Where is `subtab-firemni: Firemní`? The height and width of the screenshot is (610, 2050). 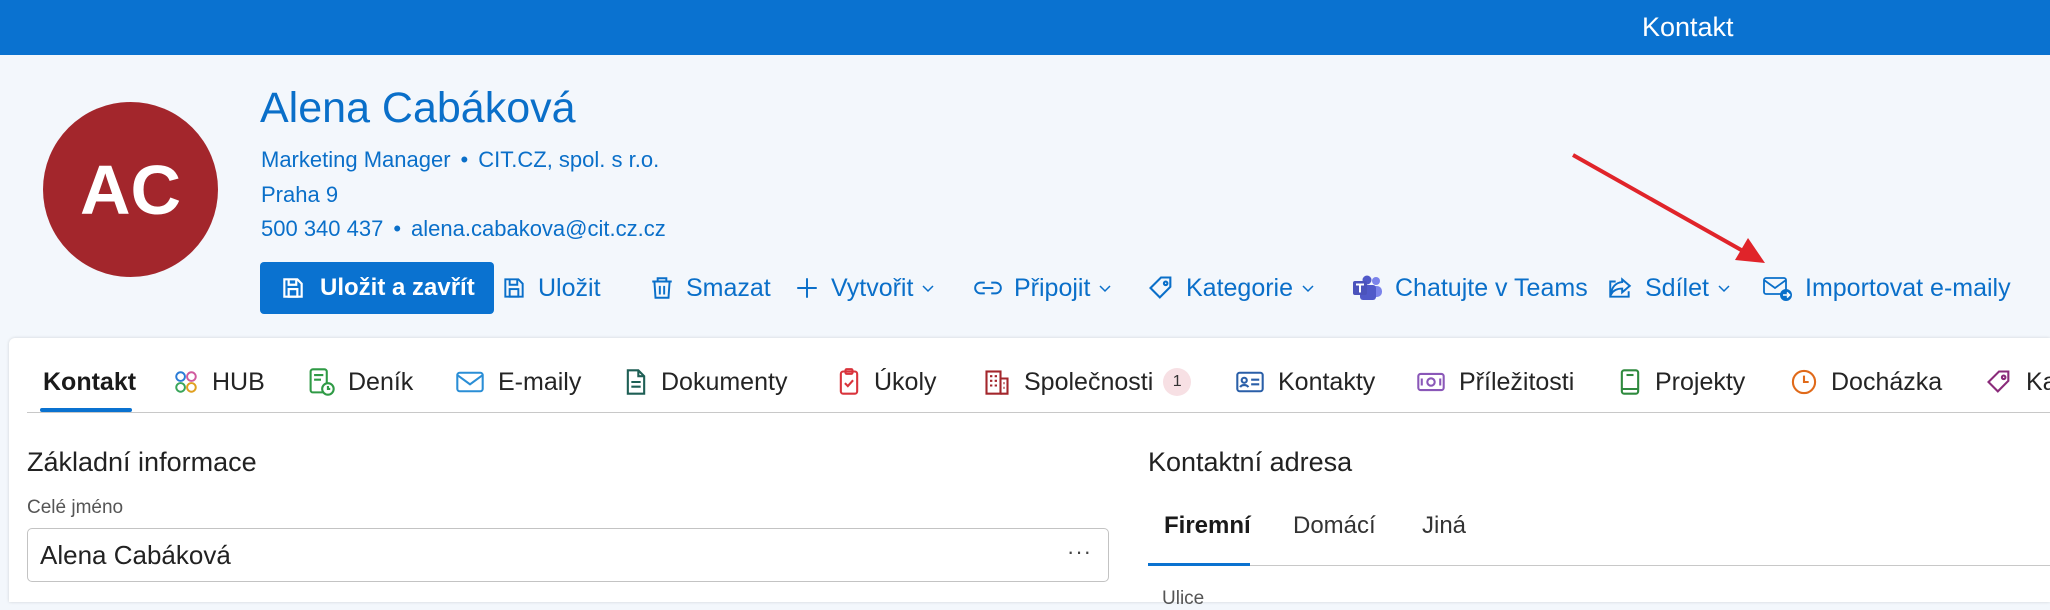 subtab-firemni: Firemní is located at coordinates (1207, 526).